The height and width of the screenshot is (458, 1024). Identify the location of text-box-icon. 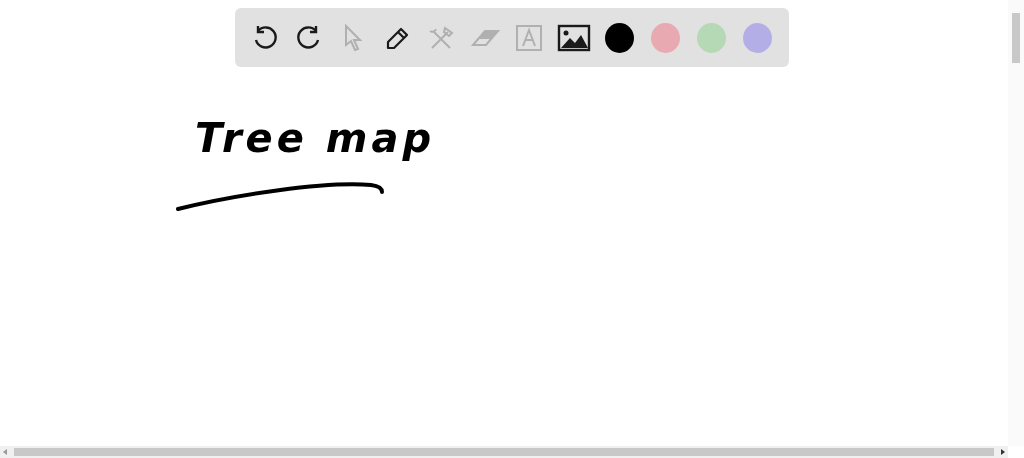
(529, 37).